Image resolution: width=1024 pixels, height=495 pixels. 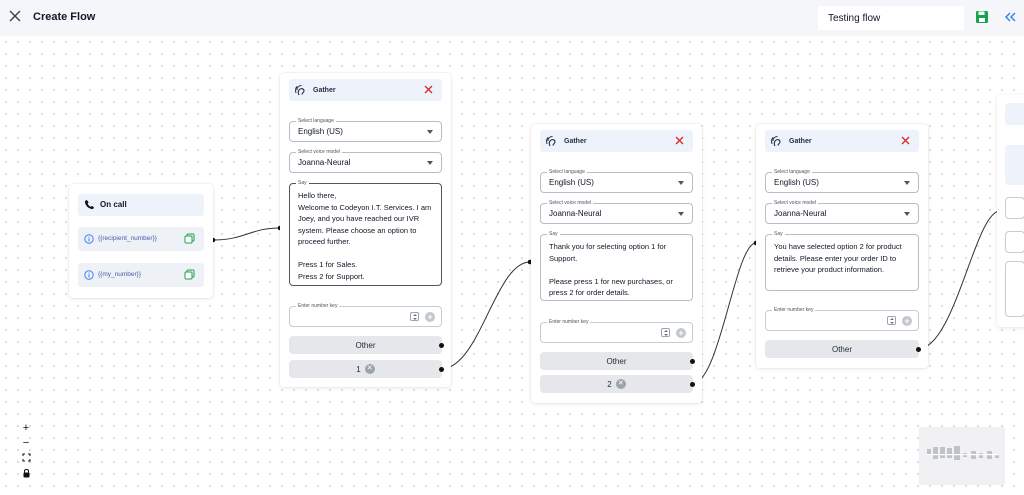 I want to click on partial-node, so click(x=1010, y=211).